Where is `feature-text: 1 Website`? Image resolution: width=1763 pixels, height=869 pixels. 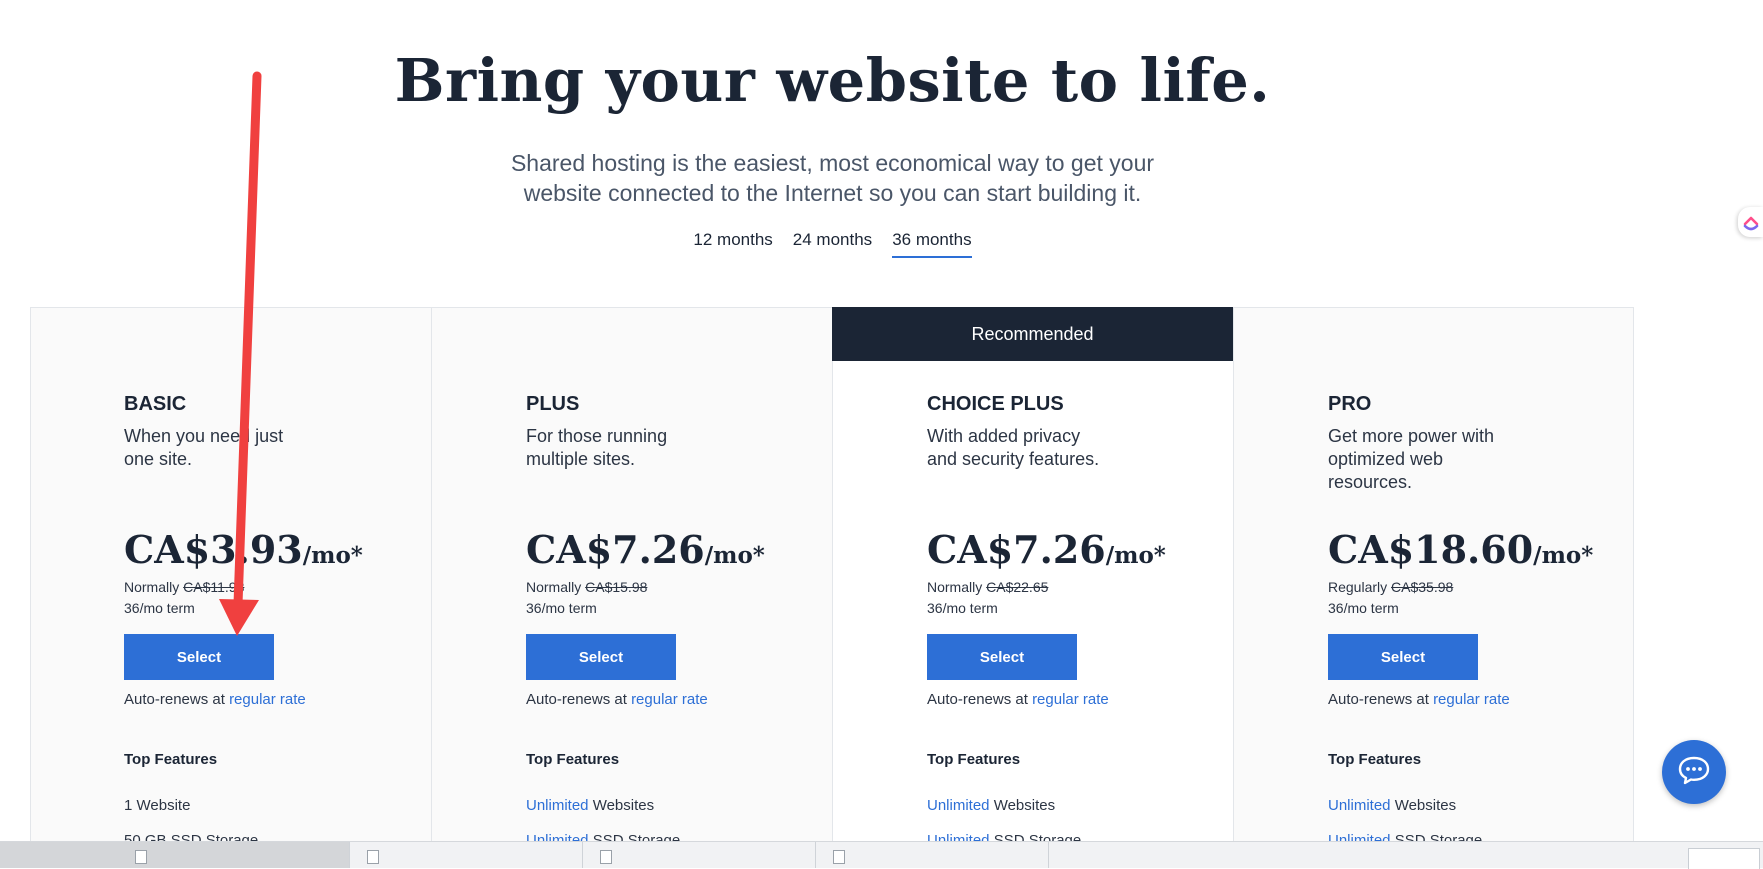 feature-text: 1 Website is located at coordinates (157, 805).